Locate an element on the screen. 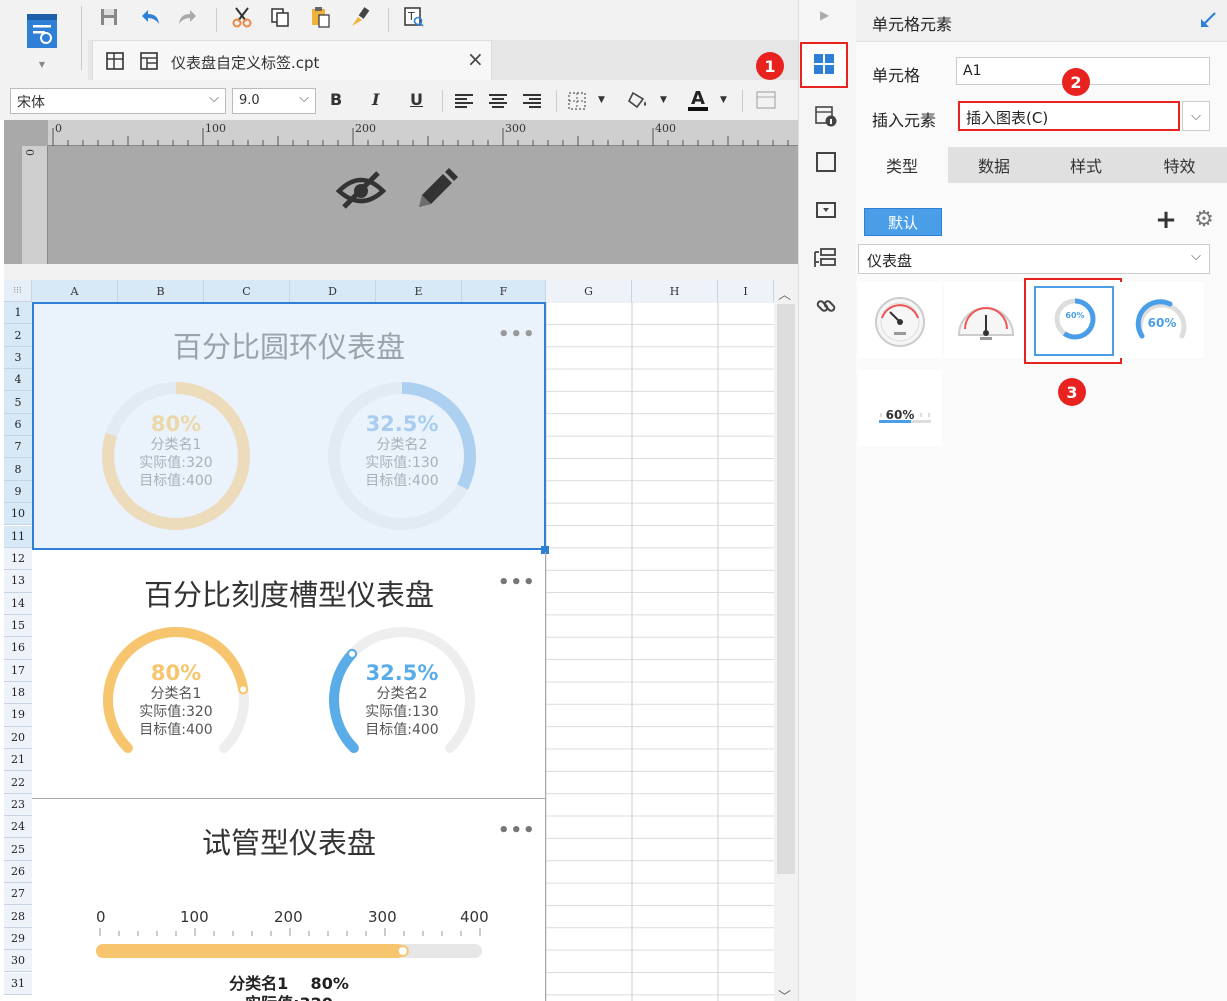  align-right-icon is located at coordinates (532, 101).